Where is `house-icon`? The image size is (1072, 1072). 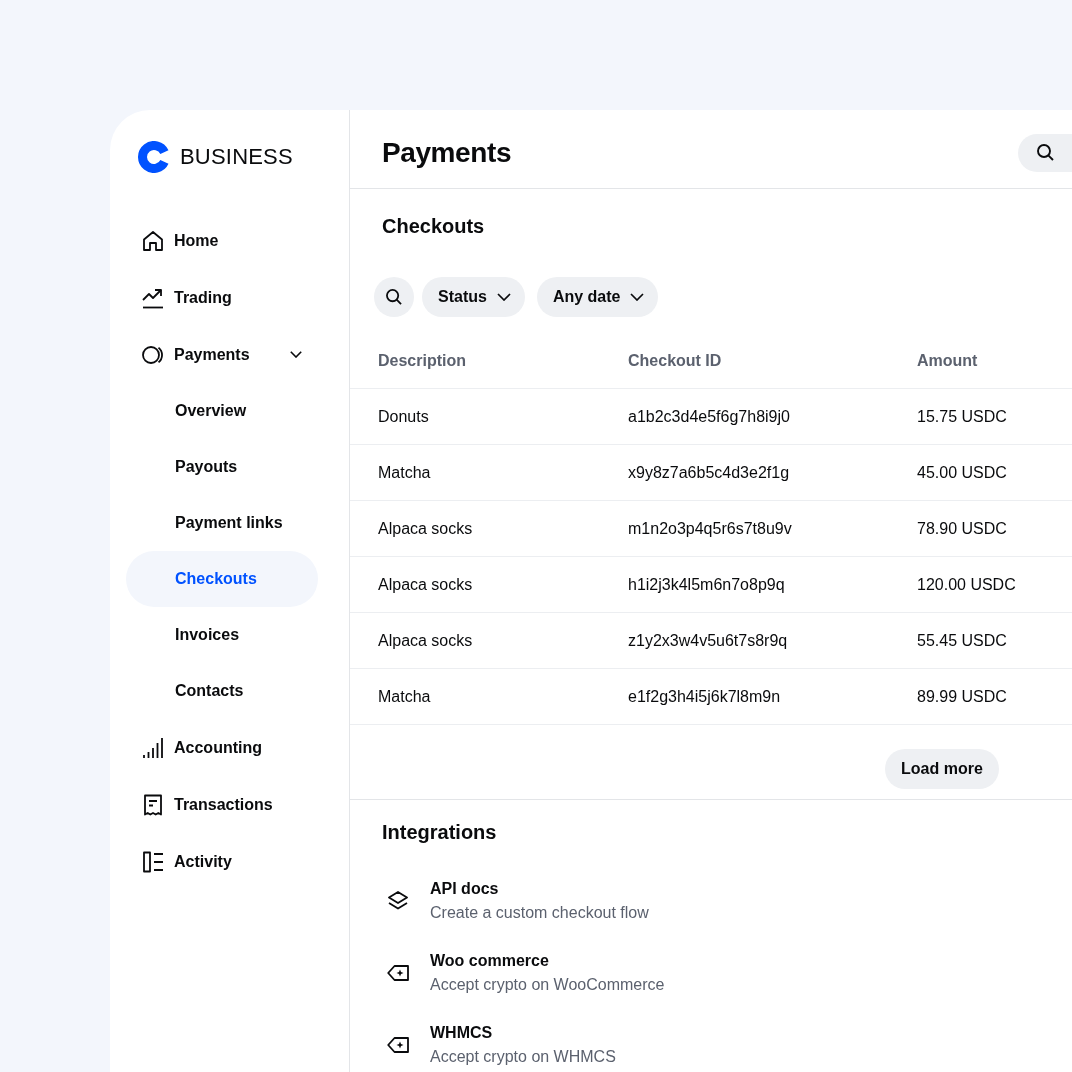 house-icon is located at coordinates (153, 240).